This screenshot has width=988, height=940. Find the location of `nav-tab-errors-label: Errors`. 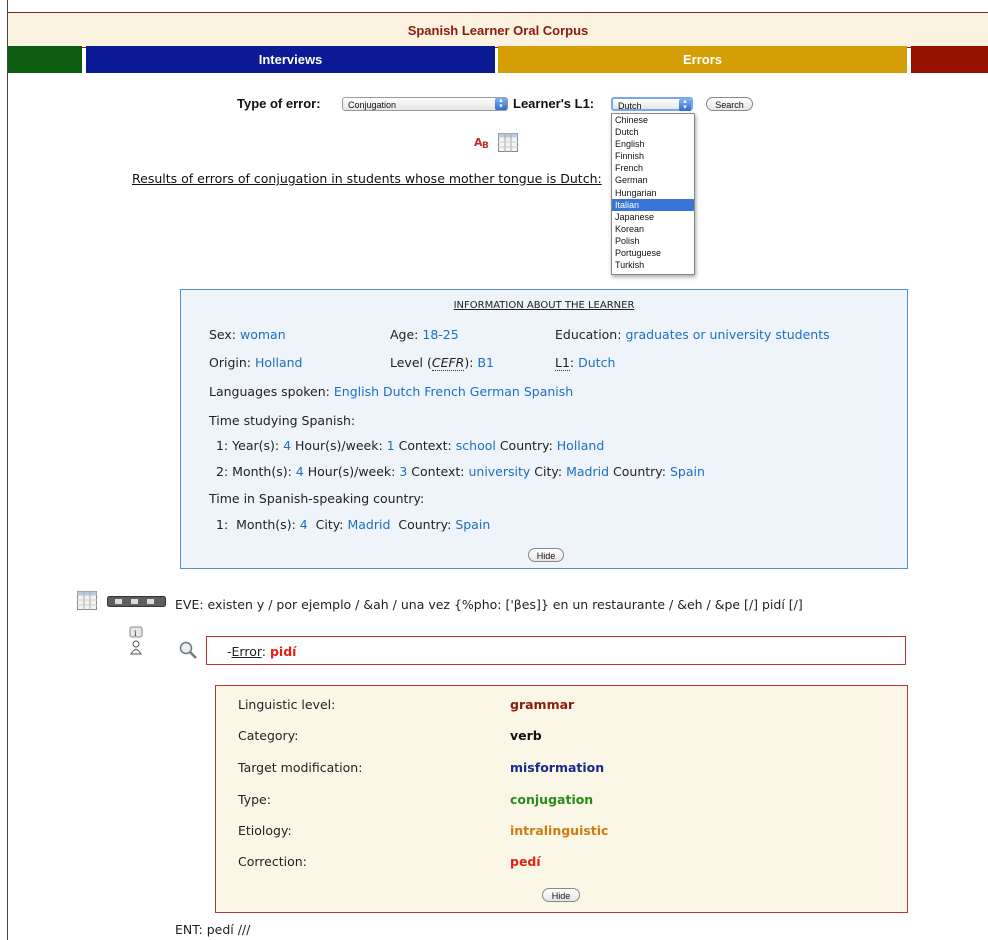

nav-tab-errors-label: Errors is located at coordinates (702, 59).